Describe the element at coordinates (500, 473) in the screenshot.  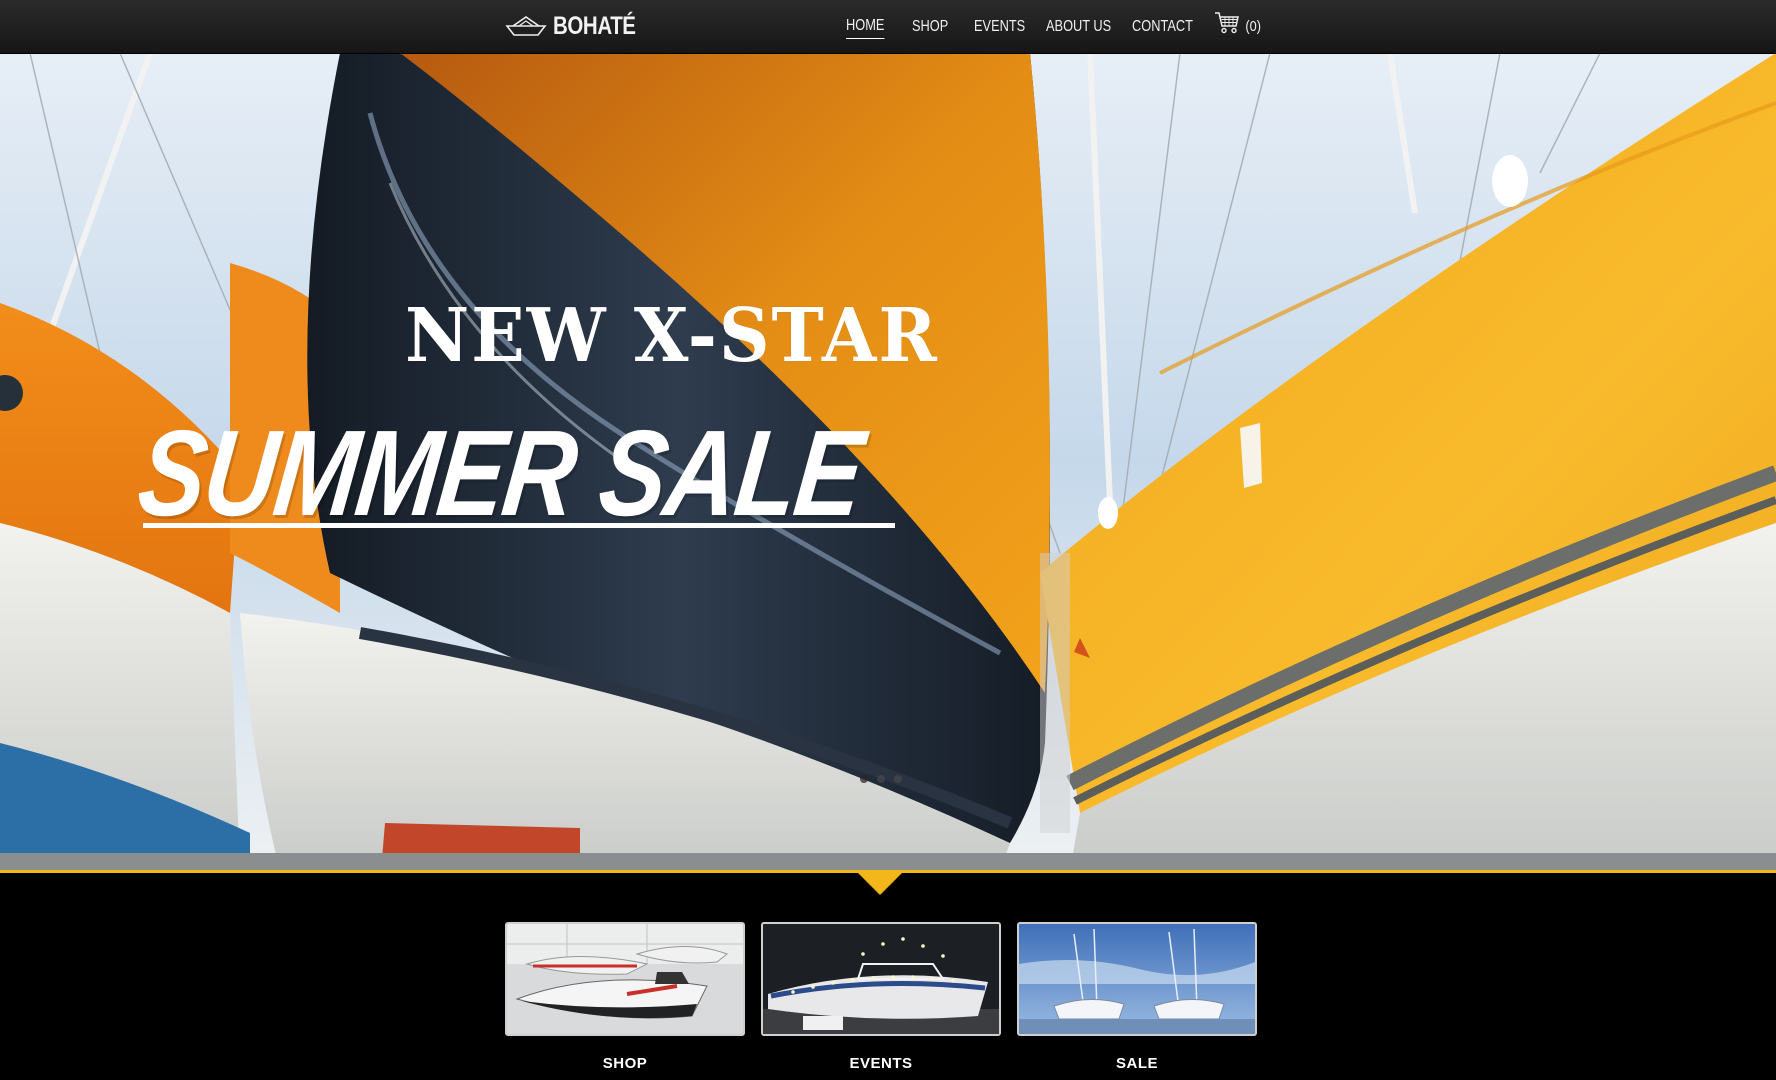
I see `hero-headline-summer-sale: SUMMER SALE` at that location.